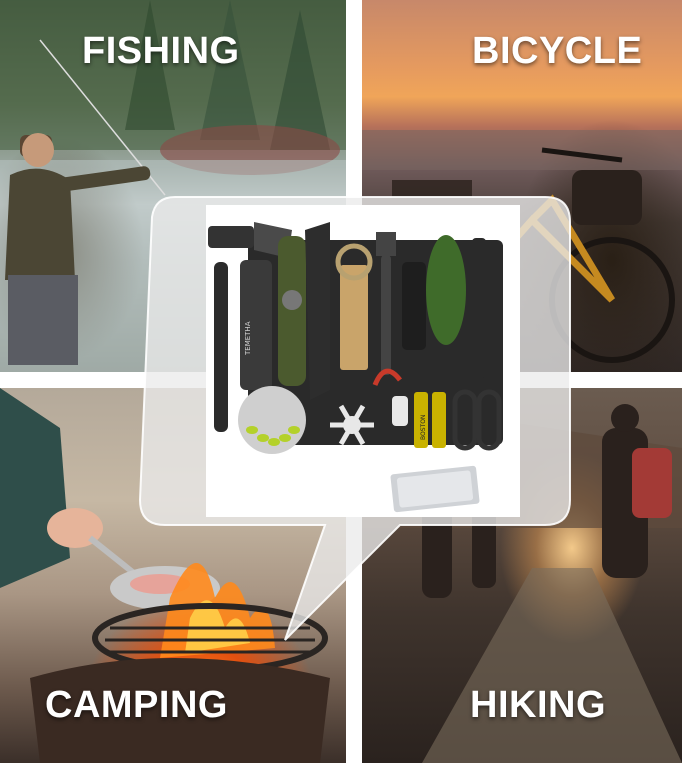  Describe the element at coordinates (136, 705) in the screenshot. I see `camping-label: CAMPING` at that location.